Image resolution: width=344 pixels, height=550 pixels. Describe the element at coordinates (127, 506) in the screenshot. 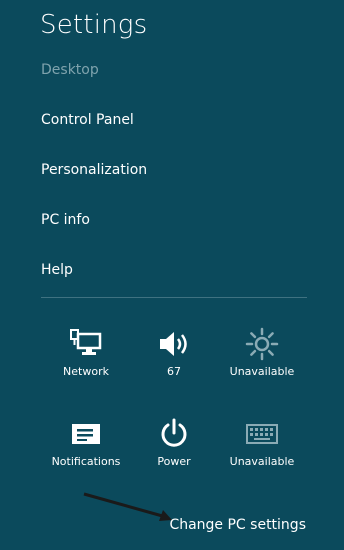

I see `annotation-arrow-icon` at that location.